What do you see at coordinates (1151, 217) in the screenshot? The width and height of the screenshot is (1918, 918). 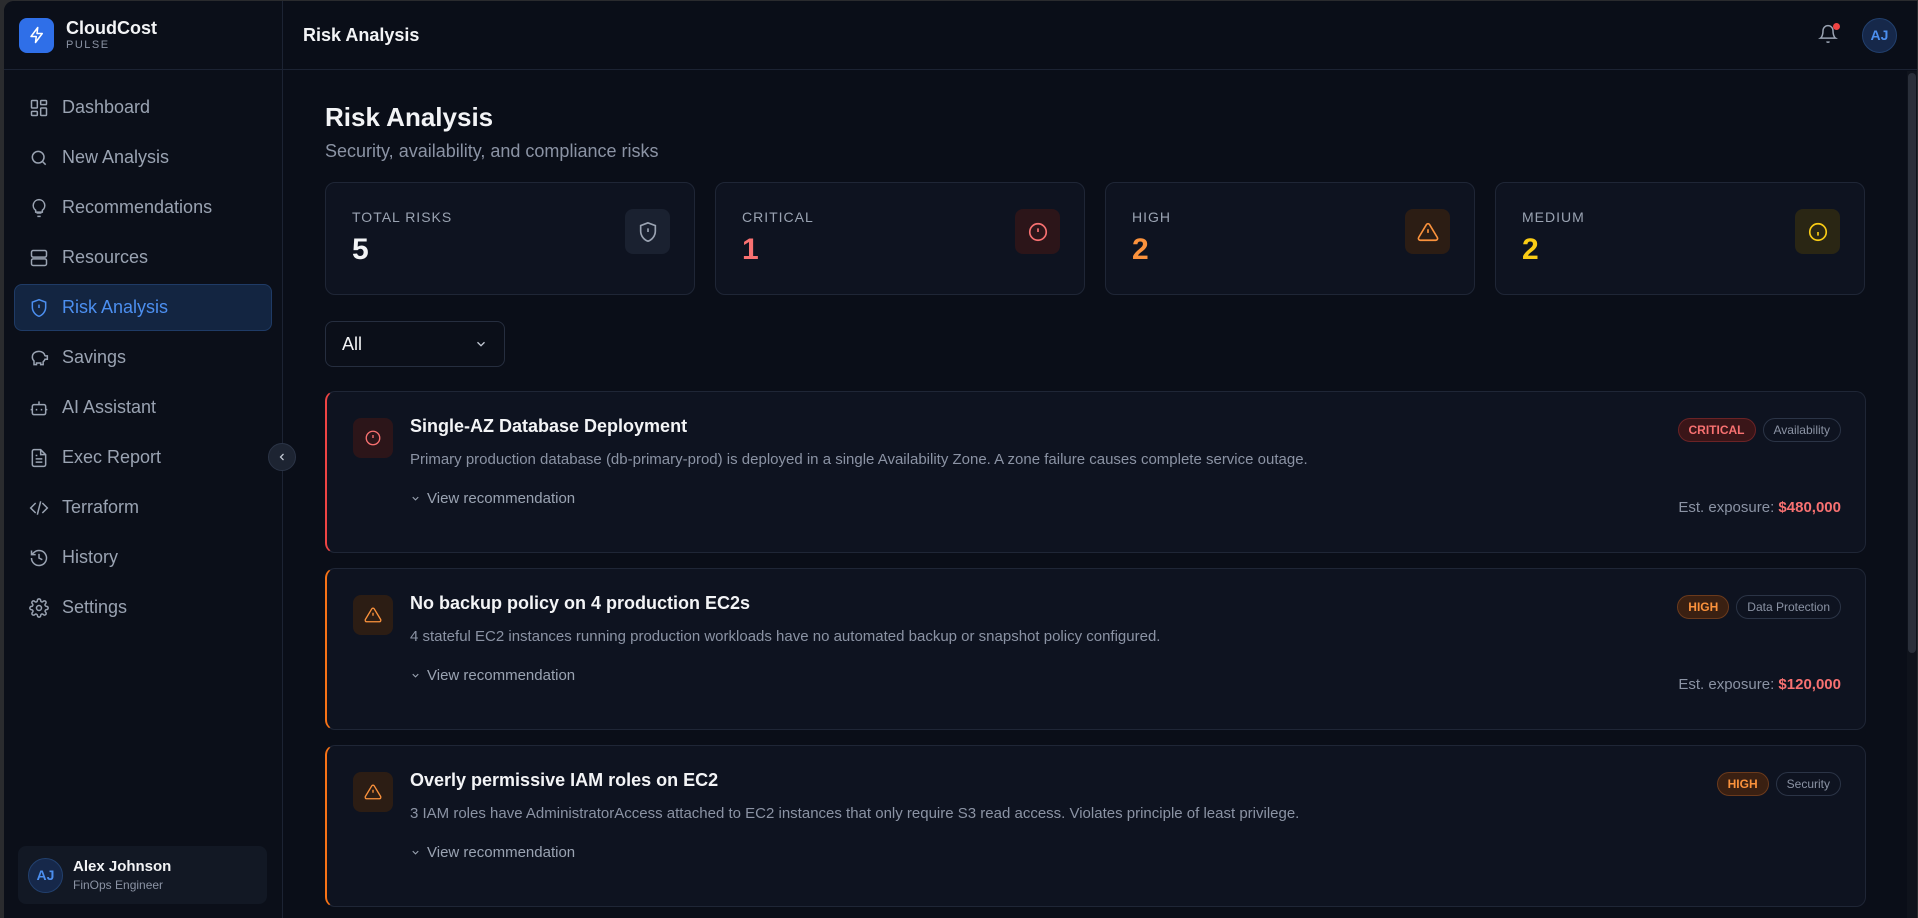 I see `stat-label: HIGH` at bounding box center [1151, 217].